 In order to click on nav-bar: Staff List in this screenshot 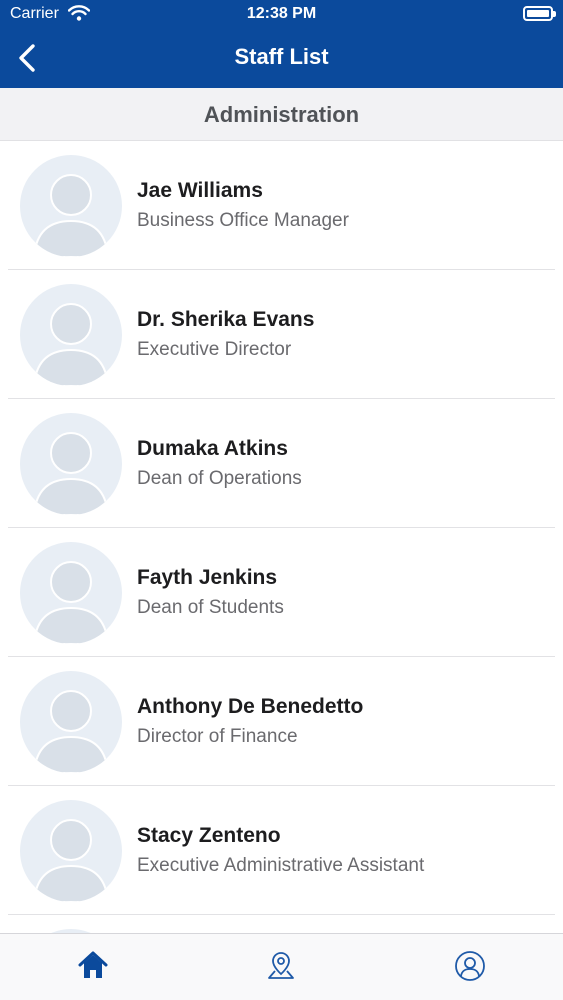, I will do `click(281, 59)`.